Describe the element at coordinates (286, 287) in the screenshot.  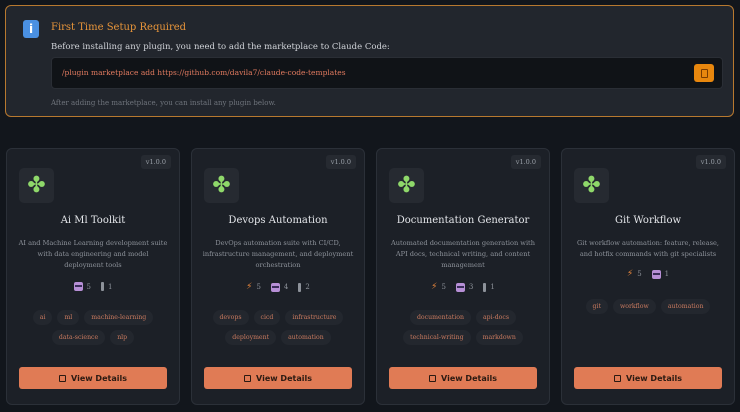
I see `stat-value: 4` at that location.